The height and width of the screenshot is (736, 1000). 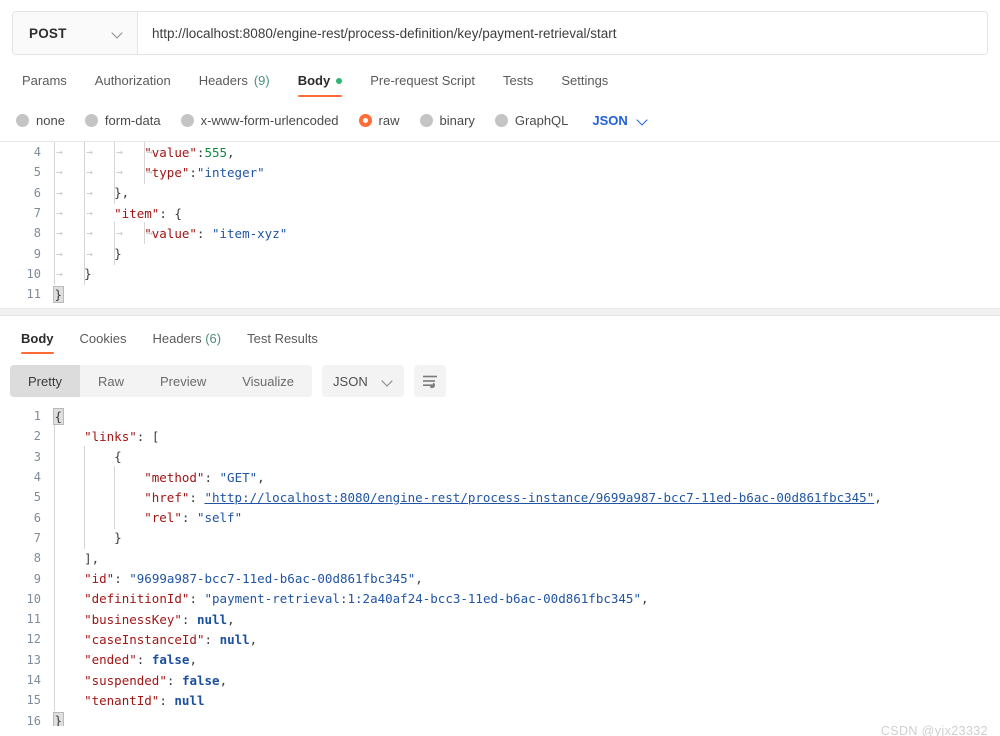 I want to click on json-key: "ended", so click(x=110, y=660).